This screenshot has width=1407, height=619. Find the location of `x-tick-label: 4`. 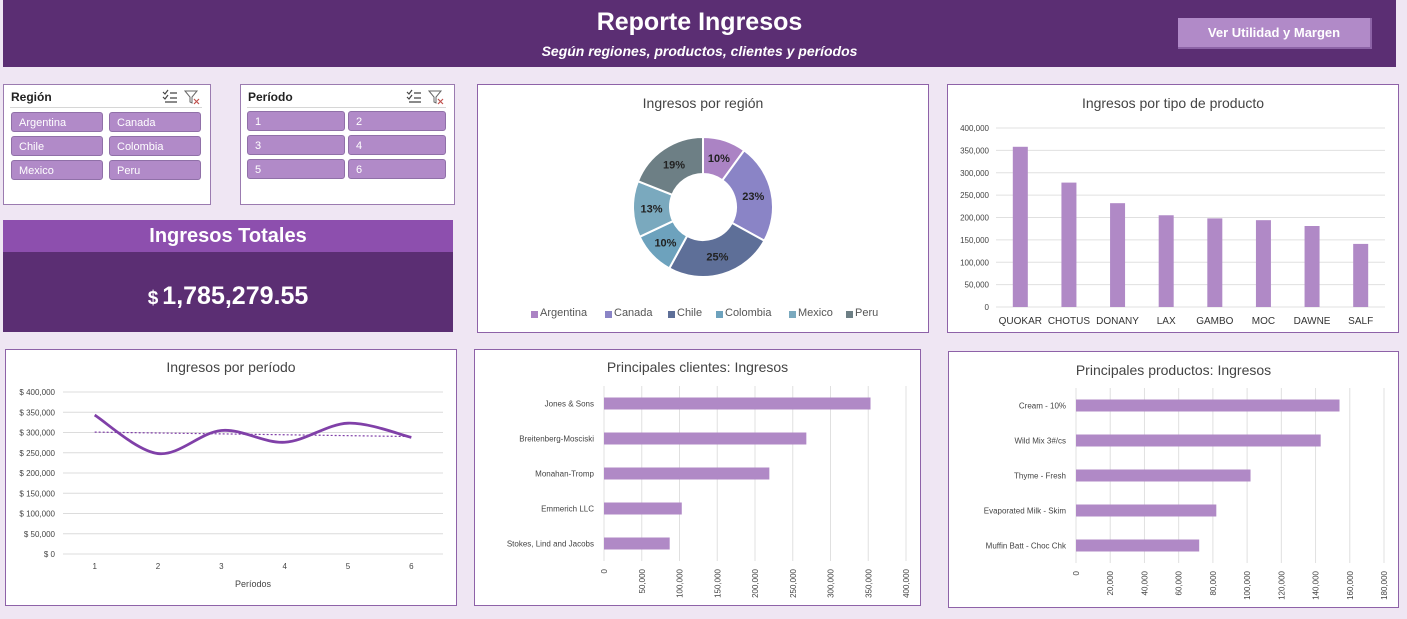

x-tick-label: 4 is located at coordinates (284, 566).